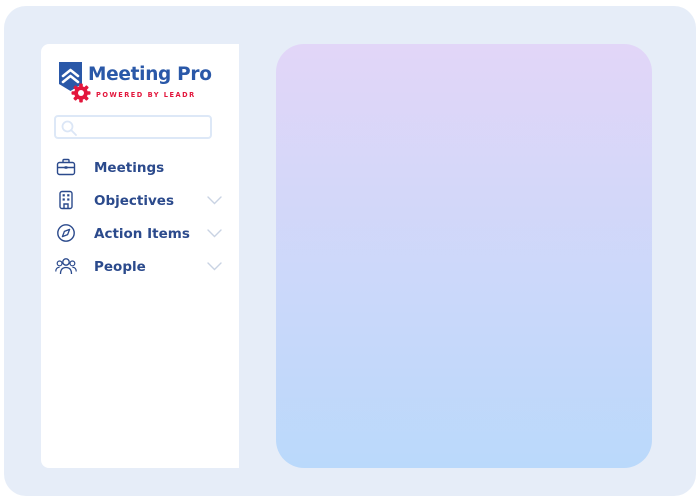 This screenshot has width=700, height=500. I want to click on brand-logo: Meeting Pro POWERED BY LEADR, so click(142, 83).